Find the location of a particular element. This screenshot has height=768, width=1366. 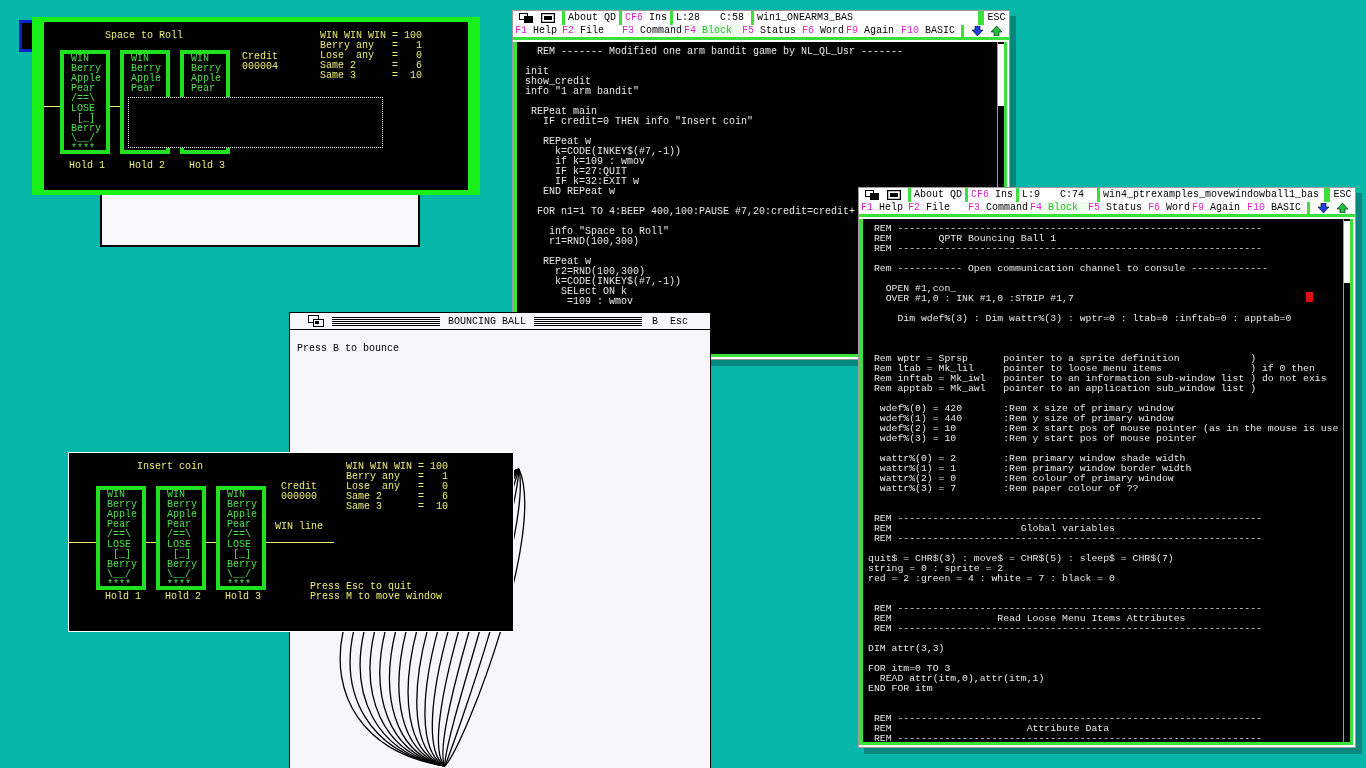

credit-label: Credit is located at coordinates (299, 487).